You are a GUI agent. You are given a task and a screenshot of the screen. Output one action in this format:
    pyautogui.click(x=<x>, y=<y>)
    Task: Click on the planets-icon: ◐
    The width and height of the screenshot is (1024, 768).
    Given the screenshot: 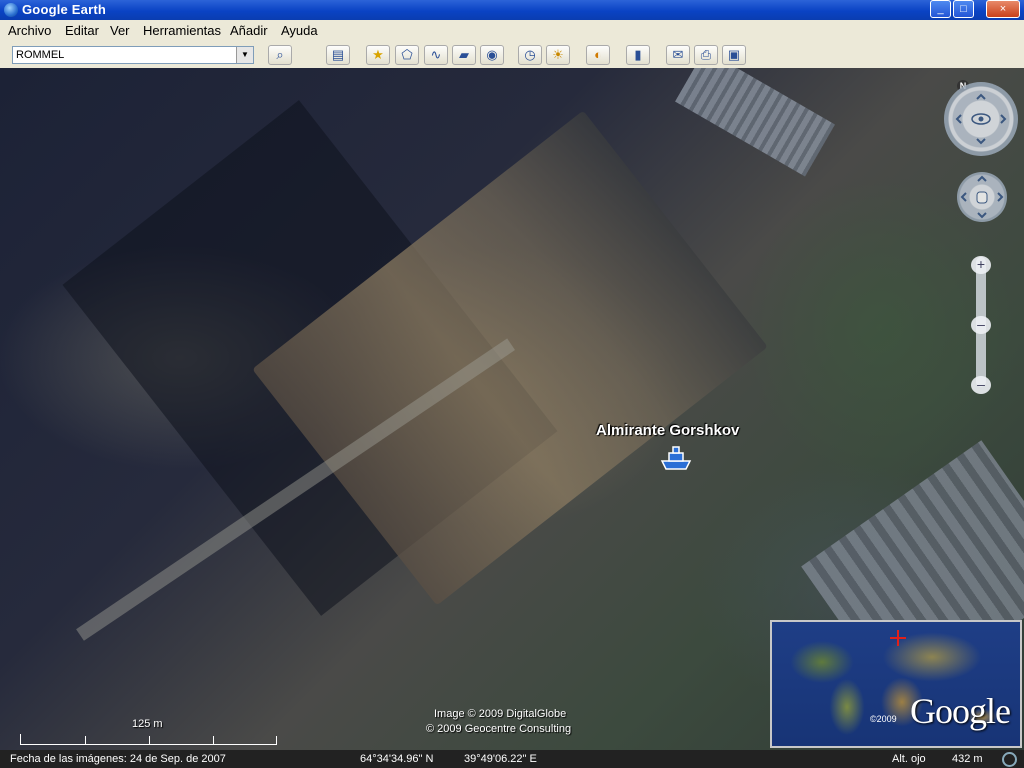 What is the action you would take?
    pyautogui.click(x=598, y=54)
    